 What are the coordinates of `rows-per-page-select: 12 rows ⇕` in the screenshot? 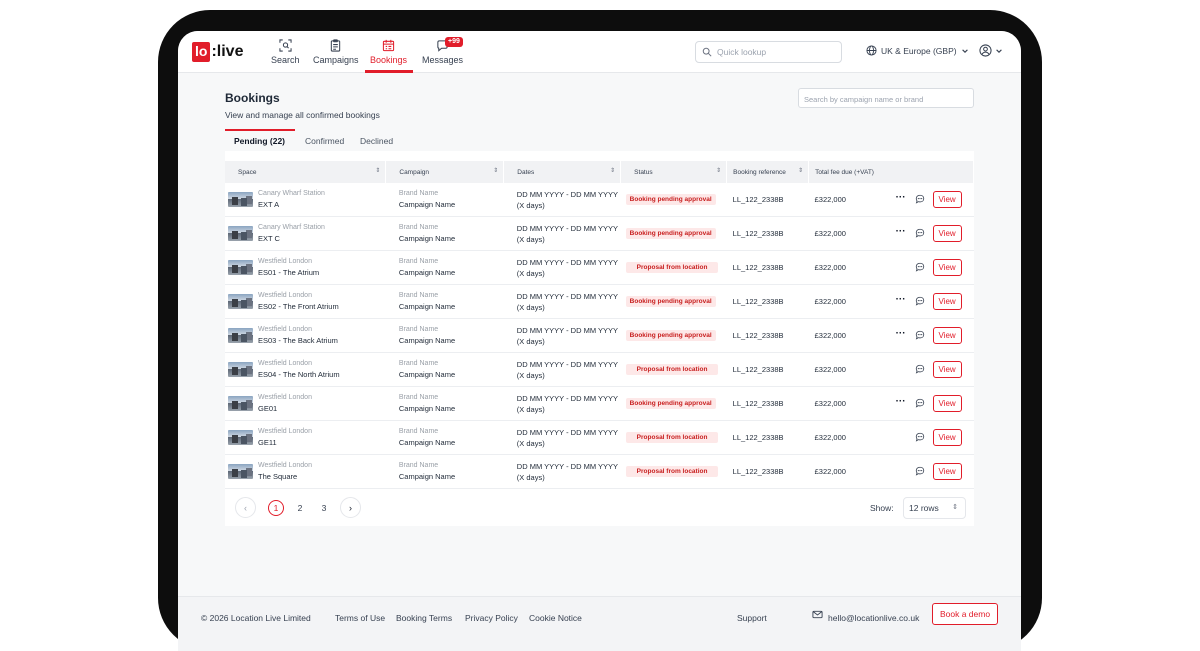 It's located at (934, 508).